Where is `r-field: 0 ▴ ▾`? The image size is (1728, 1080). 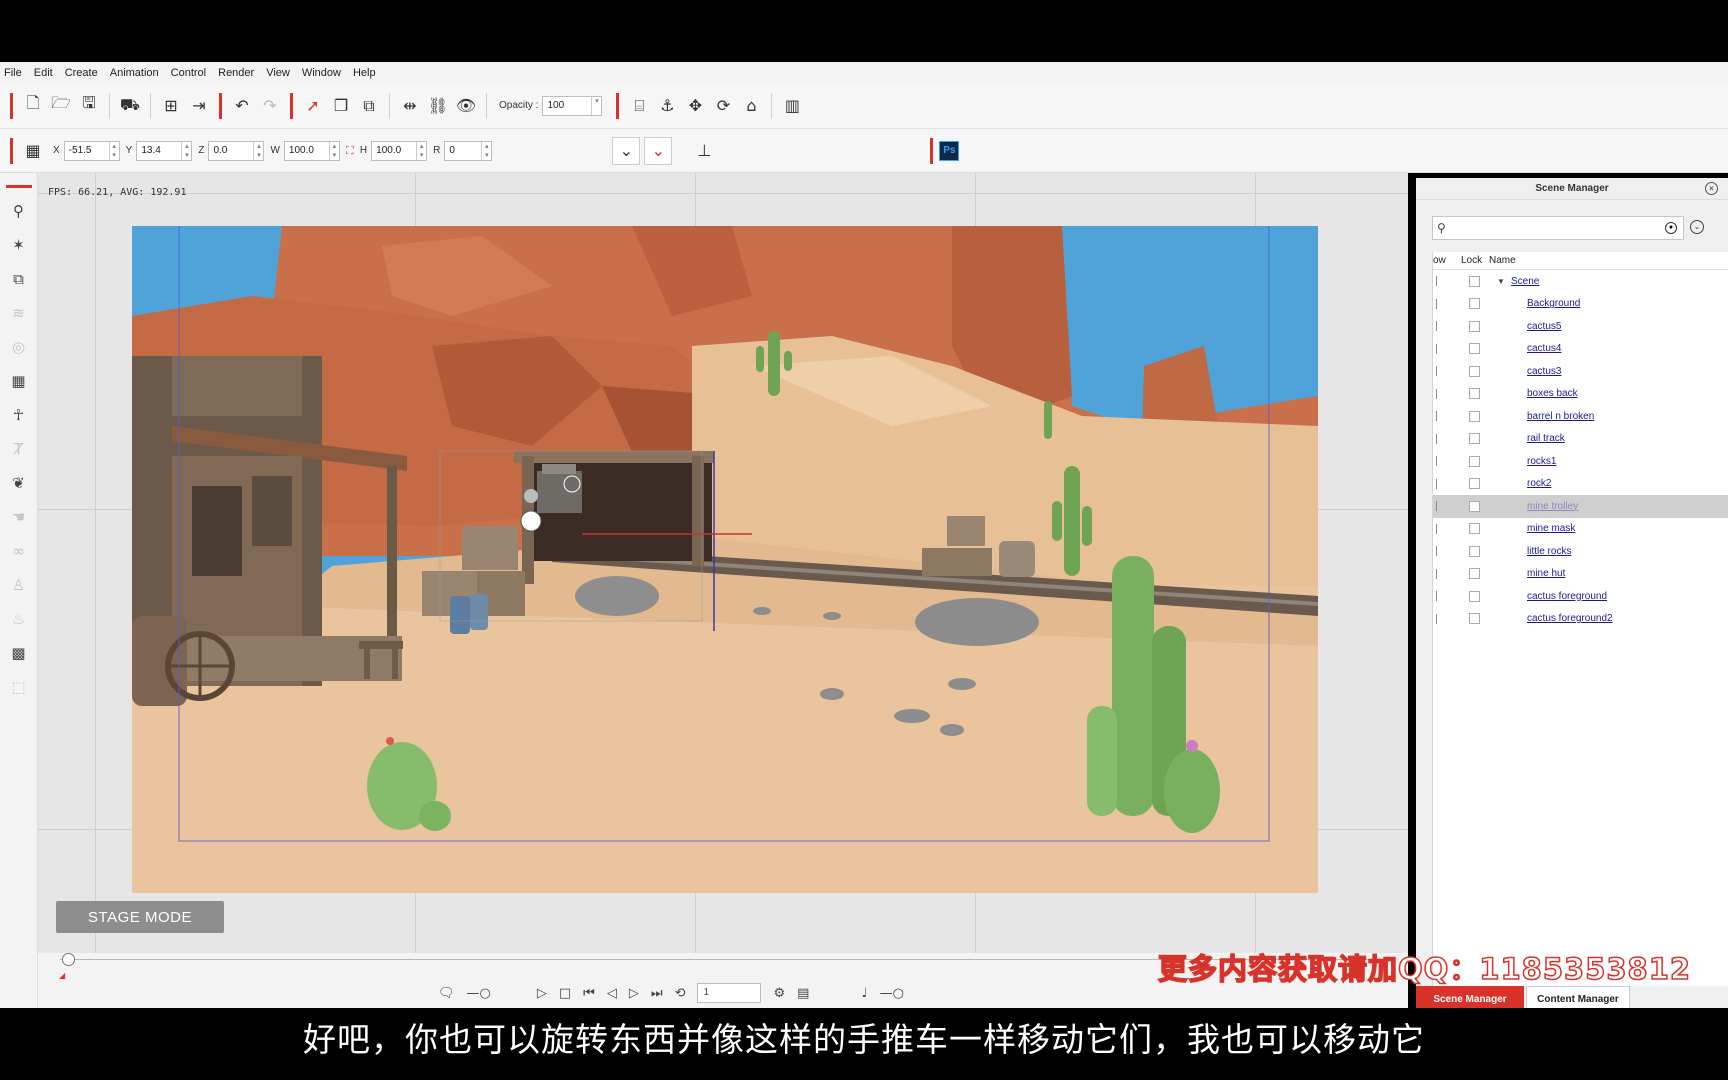 r-field: 0 ▴ ▾ is located at coordinates (468, 150).